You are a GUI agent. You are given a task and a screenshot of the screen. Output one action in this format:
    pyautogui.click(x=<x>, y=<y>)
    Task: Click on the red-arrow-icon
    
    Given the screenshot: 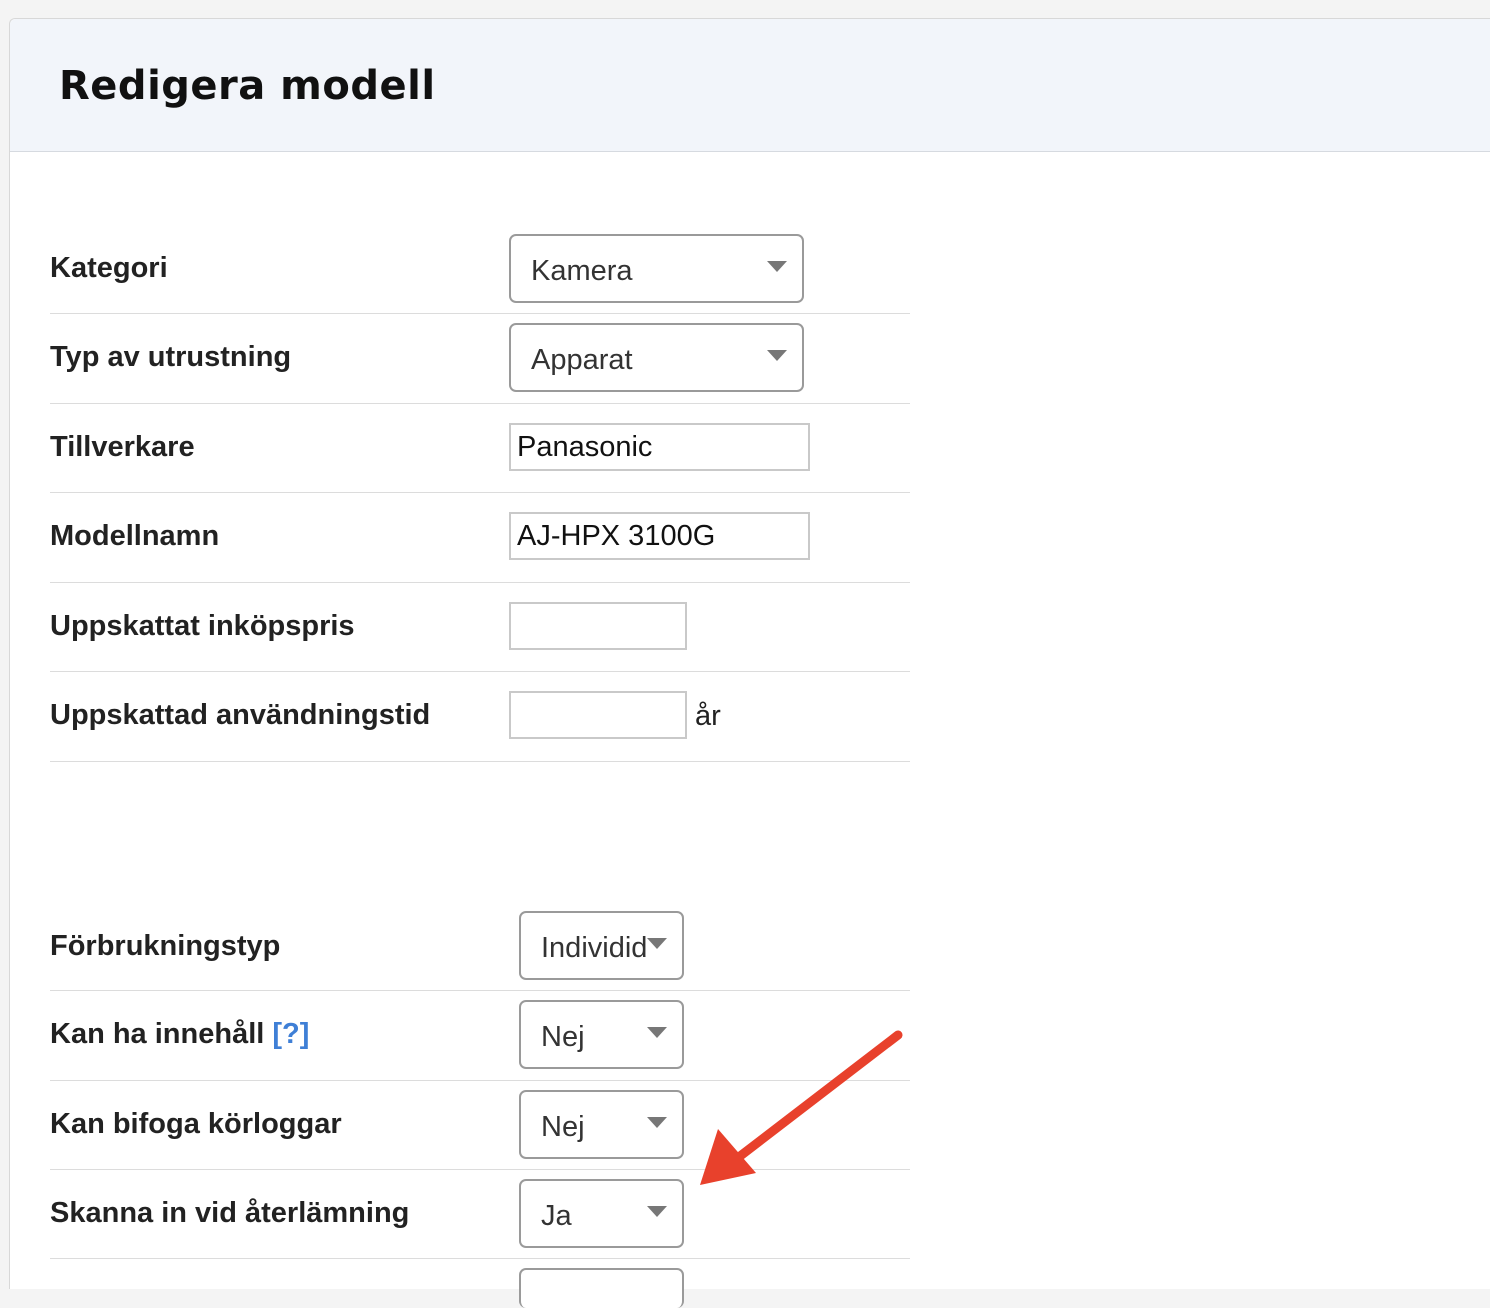 What is the action you would take?
    pyautogui.click(x=801, y=1107)
    